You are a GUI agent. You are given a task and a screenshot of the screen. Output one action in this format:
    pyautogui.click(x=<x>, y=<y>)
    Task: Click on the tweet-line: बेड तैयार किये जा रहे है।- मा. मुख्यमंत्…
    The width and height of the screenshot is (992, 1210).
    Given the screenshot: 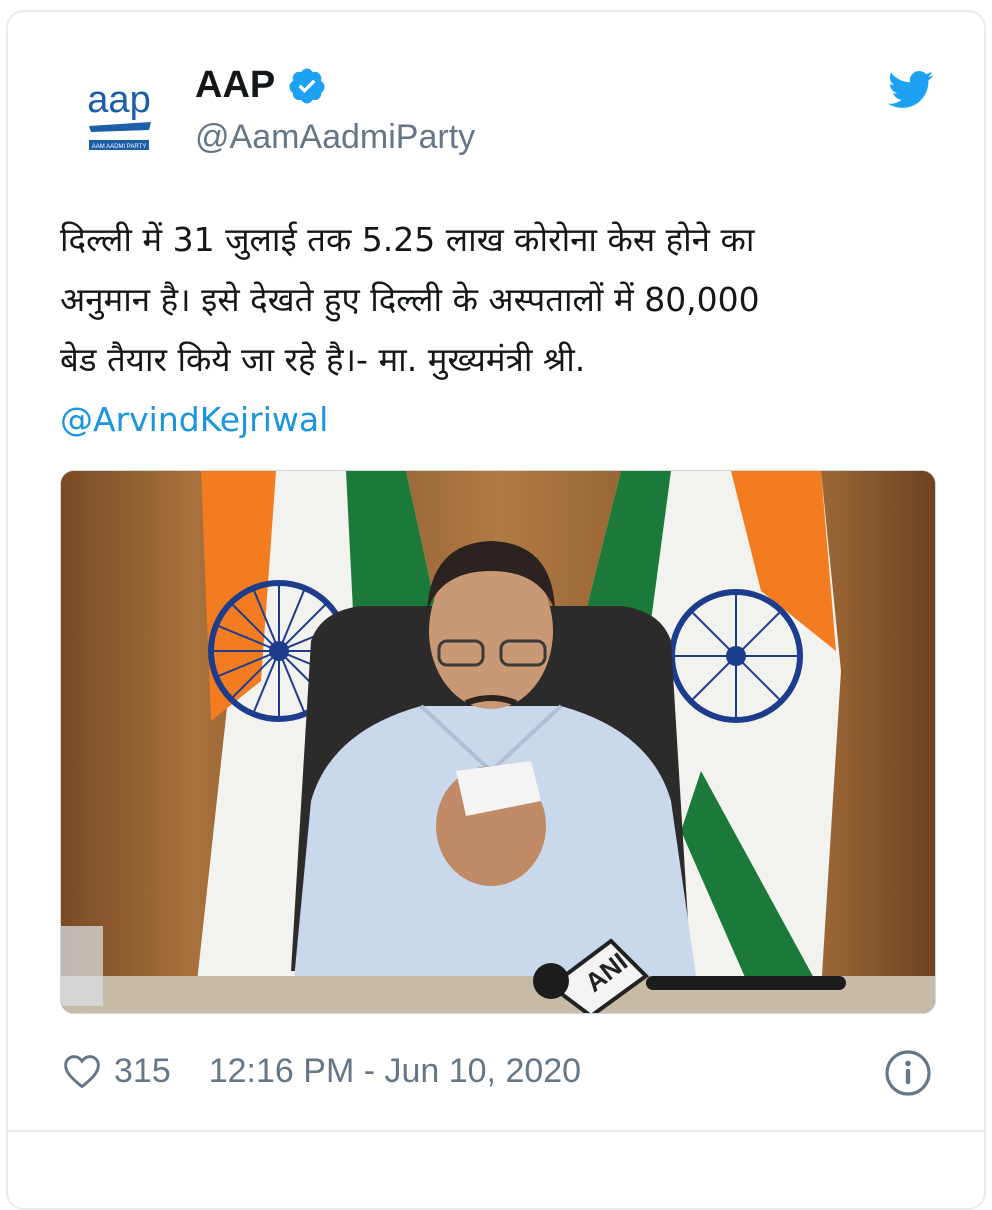 What is the action you would take?
    pyautogui.click(x=323, y=359)
    